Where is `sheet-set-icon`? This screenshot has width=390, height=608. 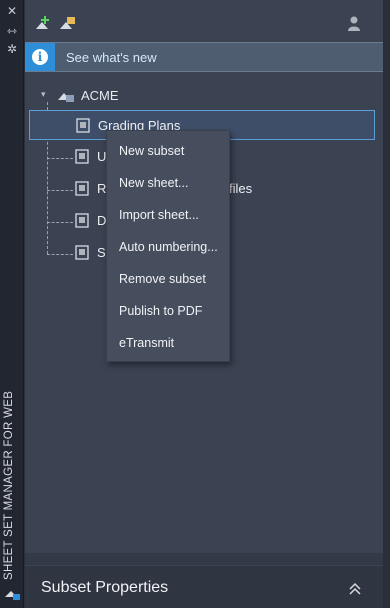 sheet-set-icon is located at coordinates (66, 97).